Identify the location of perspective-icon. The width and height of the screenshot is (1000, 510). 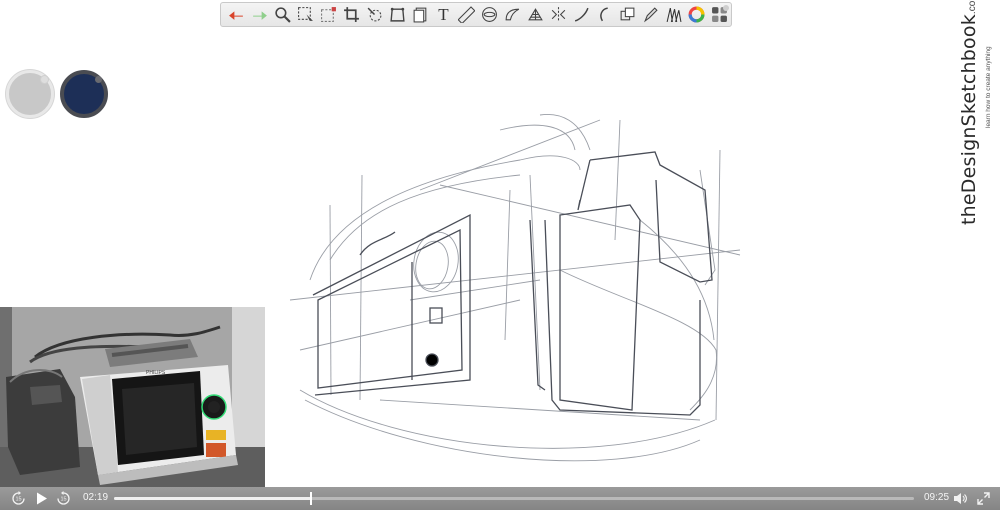
(397, 15).